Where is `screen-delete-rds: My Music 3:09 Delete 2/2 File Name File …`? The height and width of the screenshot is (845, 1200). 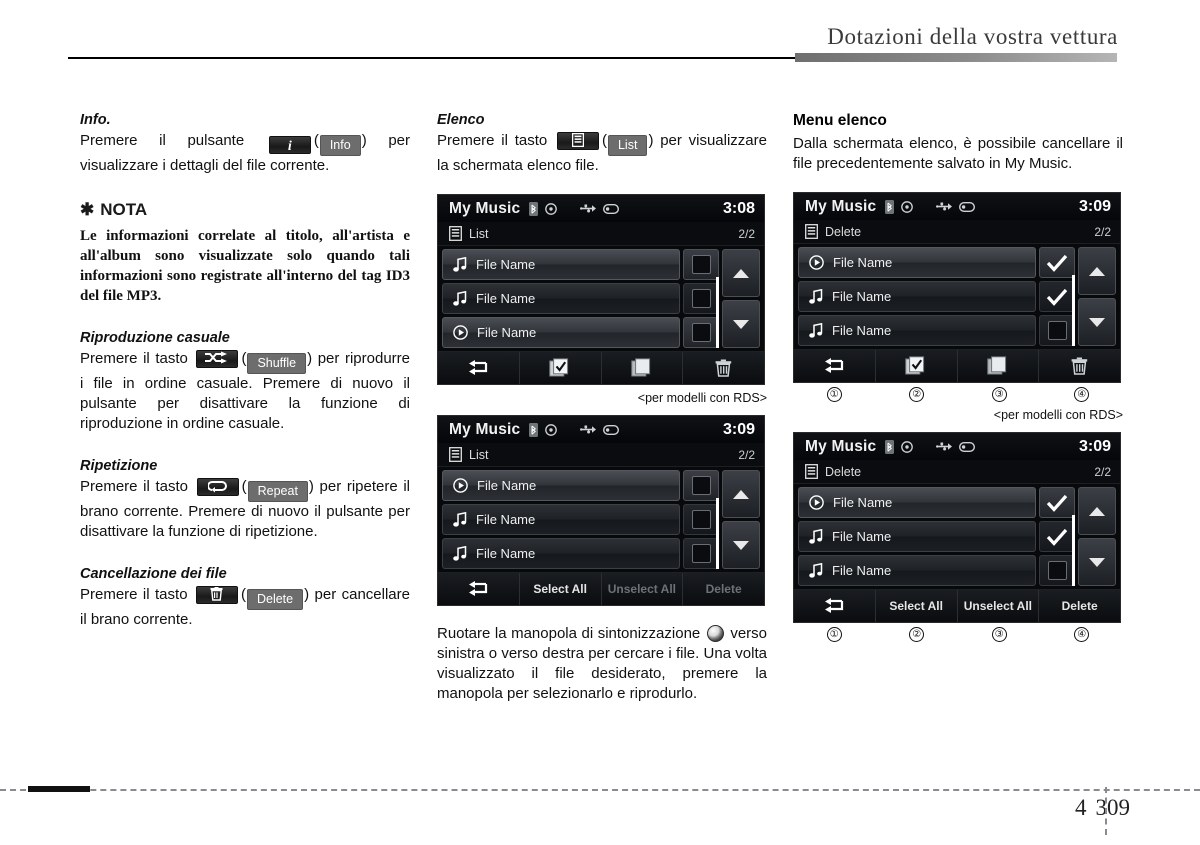 screen-delete-rds: My Music 3:09 Delete 2/2 File Name File … is located at coordinates (957, 287).